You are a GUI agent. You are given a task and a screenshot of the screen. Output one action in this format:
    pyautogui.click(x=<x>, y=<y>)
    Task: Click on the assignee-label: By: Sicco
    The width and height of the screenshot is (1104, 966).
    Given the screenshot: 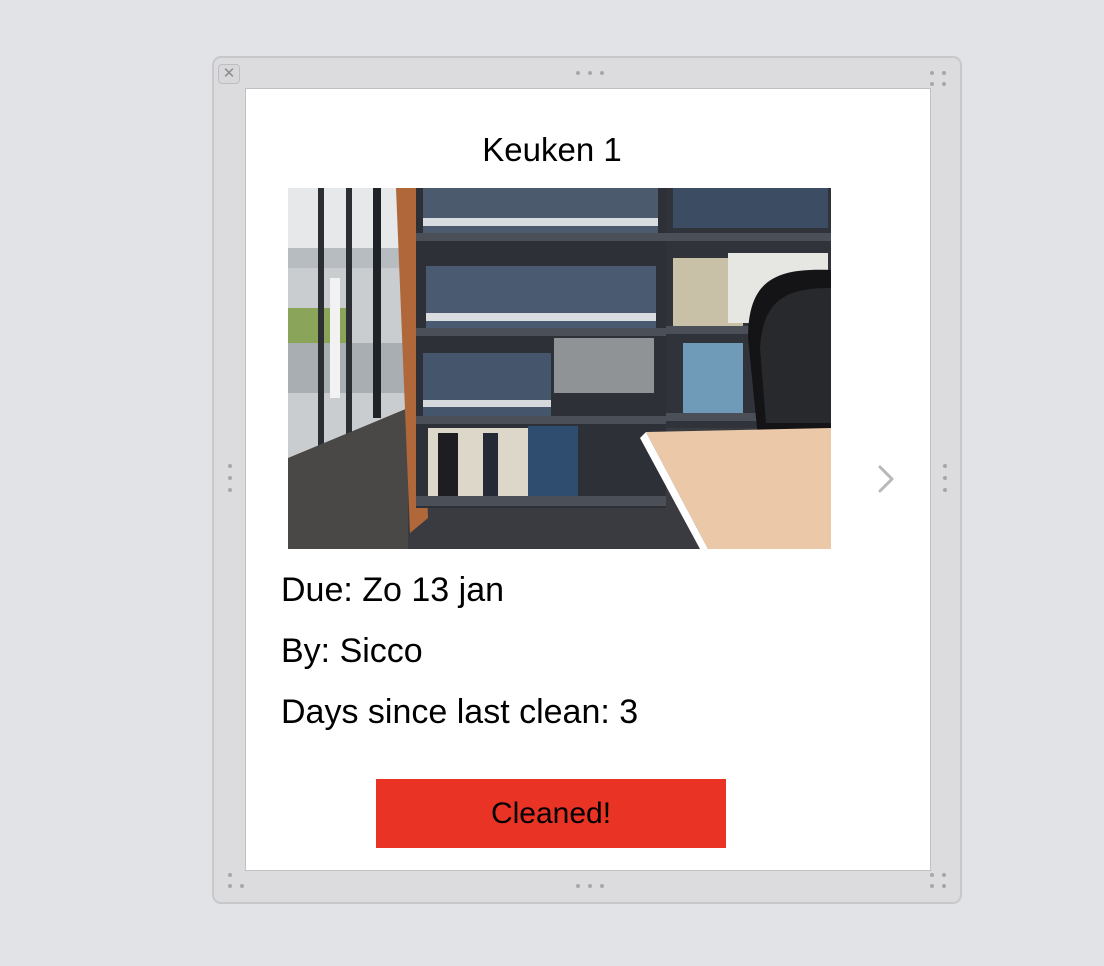 What is the action you would take?
    pyautogui.click(x=352, y=651)
    